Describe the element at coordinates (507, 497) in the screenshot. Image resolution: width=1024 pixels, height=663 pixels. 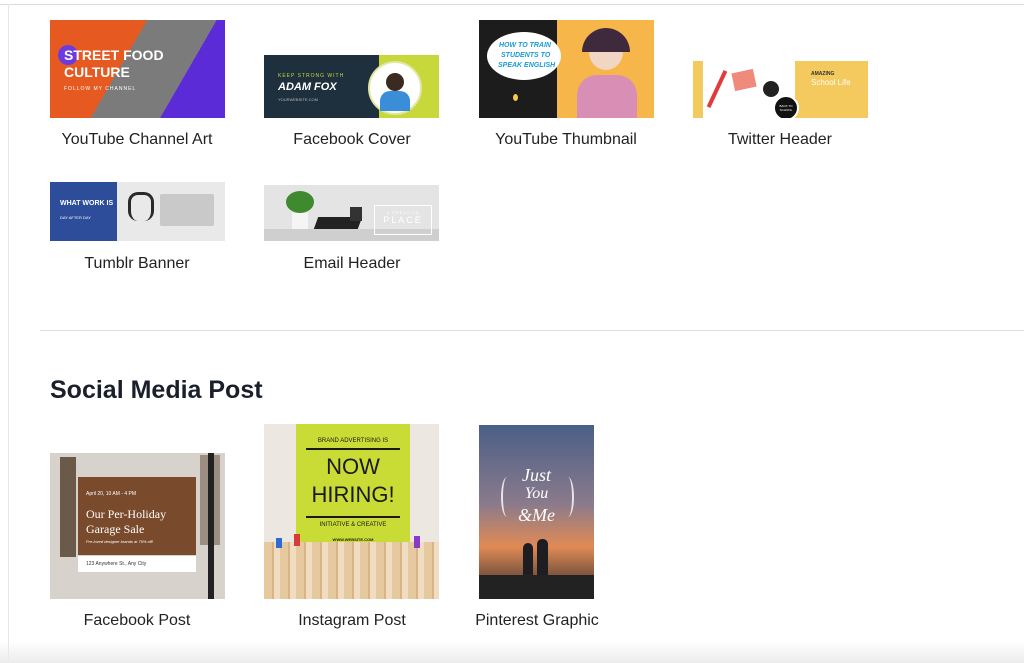
I see `laurel-left-icon` at that location.